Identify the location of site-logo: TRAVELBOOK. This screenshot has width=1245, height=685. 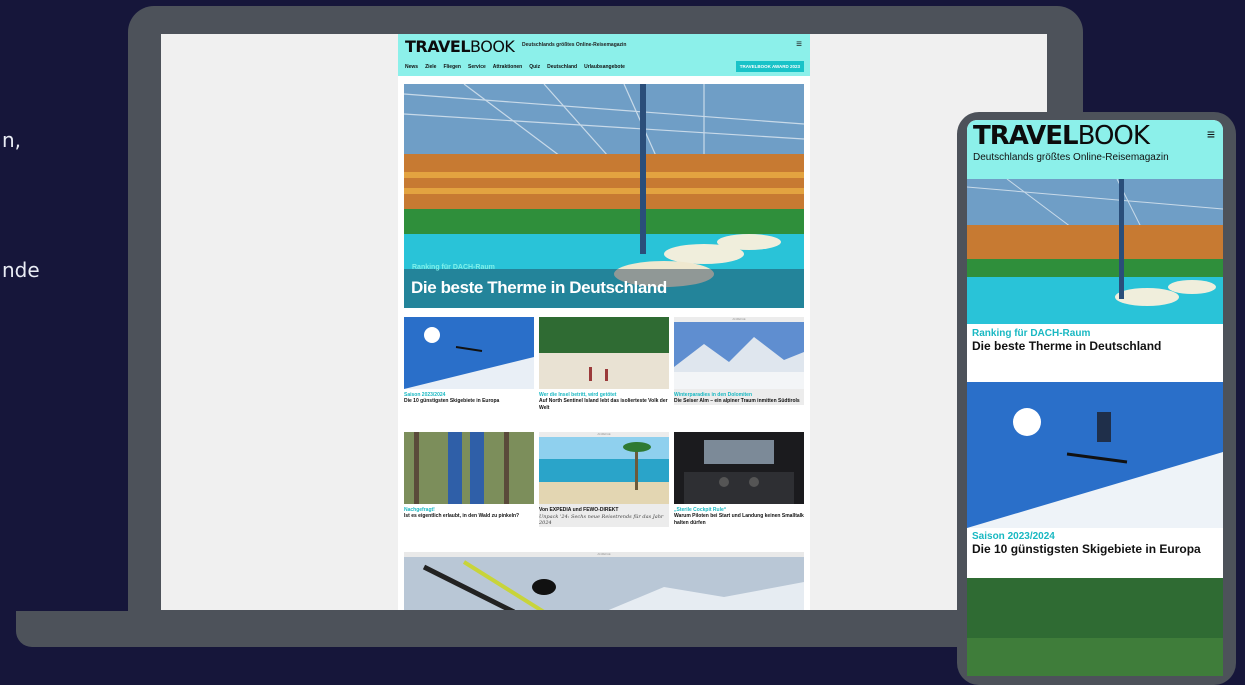
(460, 46).